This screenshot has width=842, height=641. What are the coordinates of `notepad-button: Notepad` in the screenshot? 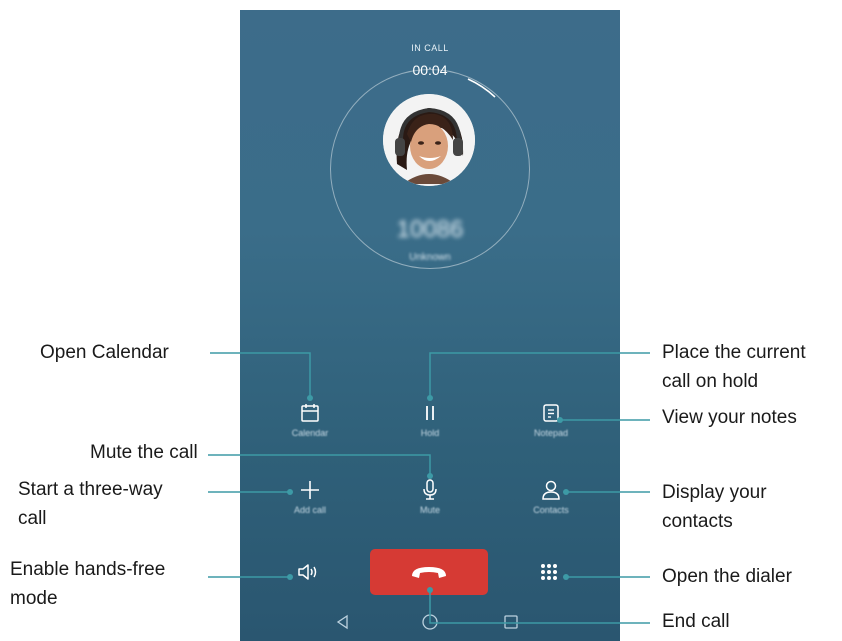 It's located at (551, 419).